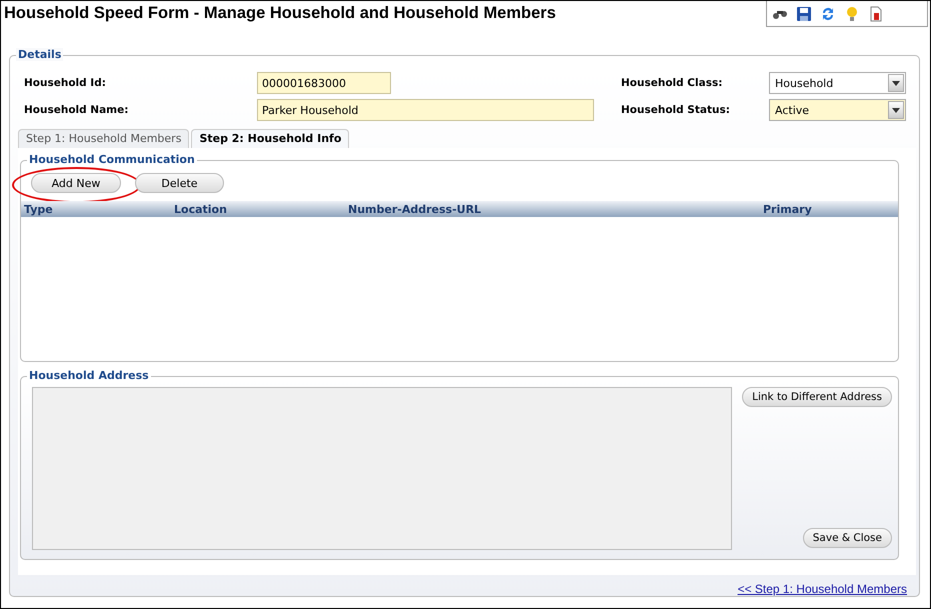 This screenshot has height=609, width=931. Describe the element at coordinates (672, 83) in the screenshot. I see `field-label: Household Class:` at that location.